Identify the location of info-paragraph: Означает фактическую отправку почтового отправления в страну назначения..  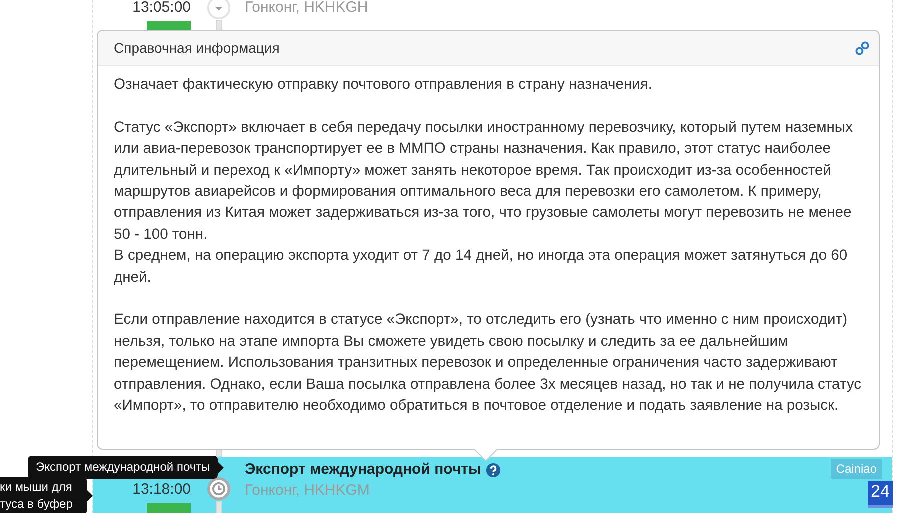
(384, 85).